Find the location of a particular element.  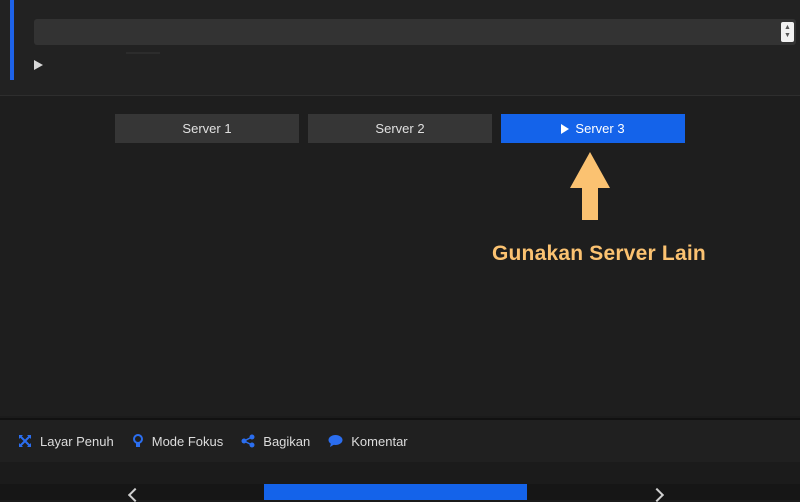

chevron-up-icon: ▲ is located at coordinates (787, 28).